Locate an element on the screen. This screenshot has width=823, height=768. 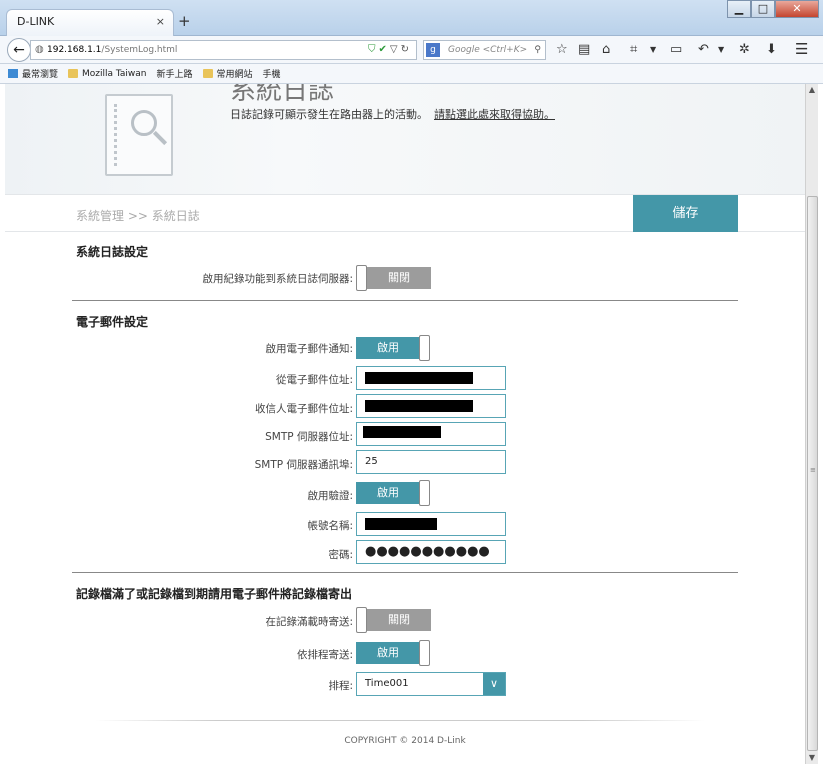
crop-icon: ⌗ is located at coordinates (633, 49).